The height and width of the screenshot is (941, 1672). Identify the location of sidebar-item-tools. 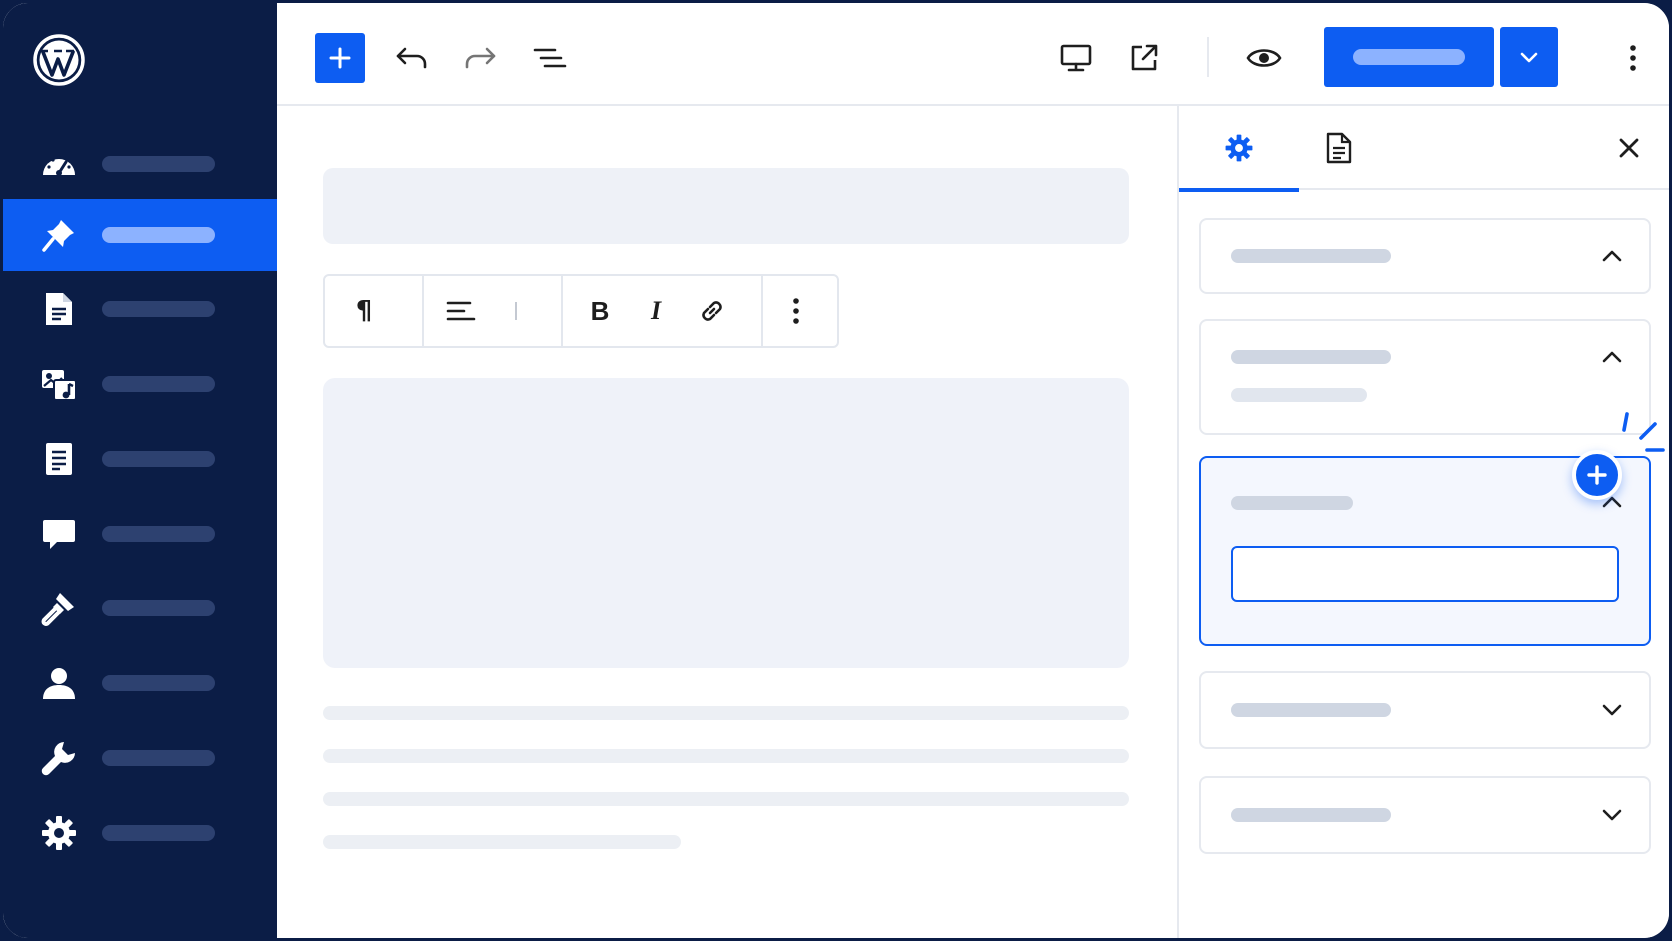
(140, 758).